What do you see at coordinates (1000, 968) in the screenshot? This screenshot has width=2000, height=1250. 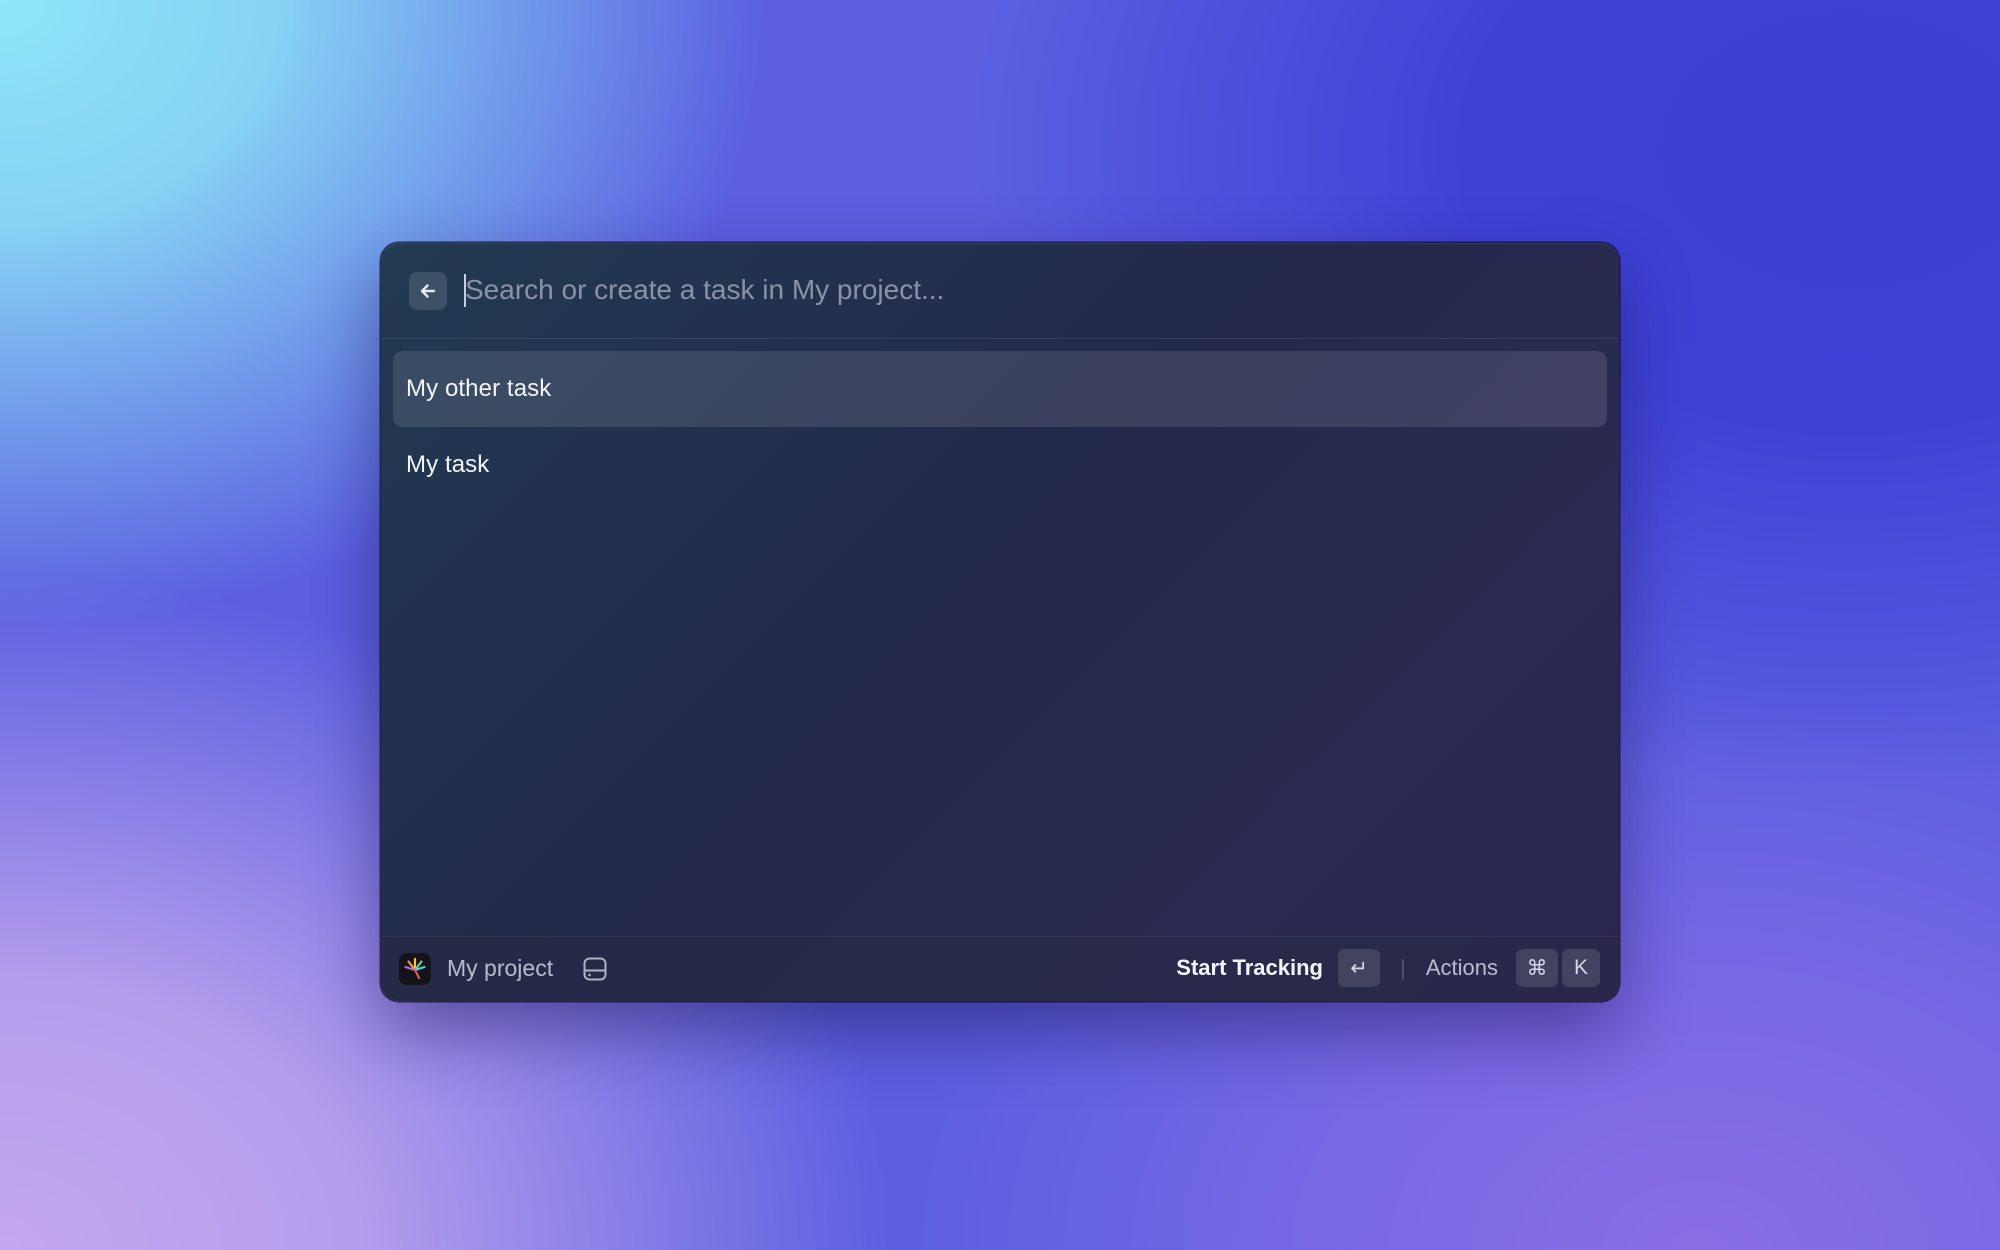 I see `footer-bar: My project Start Tracking ↵ Actions ⌘ K` at bounding box center [1000, 968].